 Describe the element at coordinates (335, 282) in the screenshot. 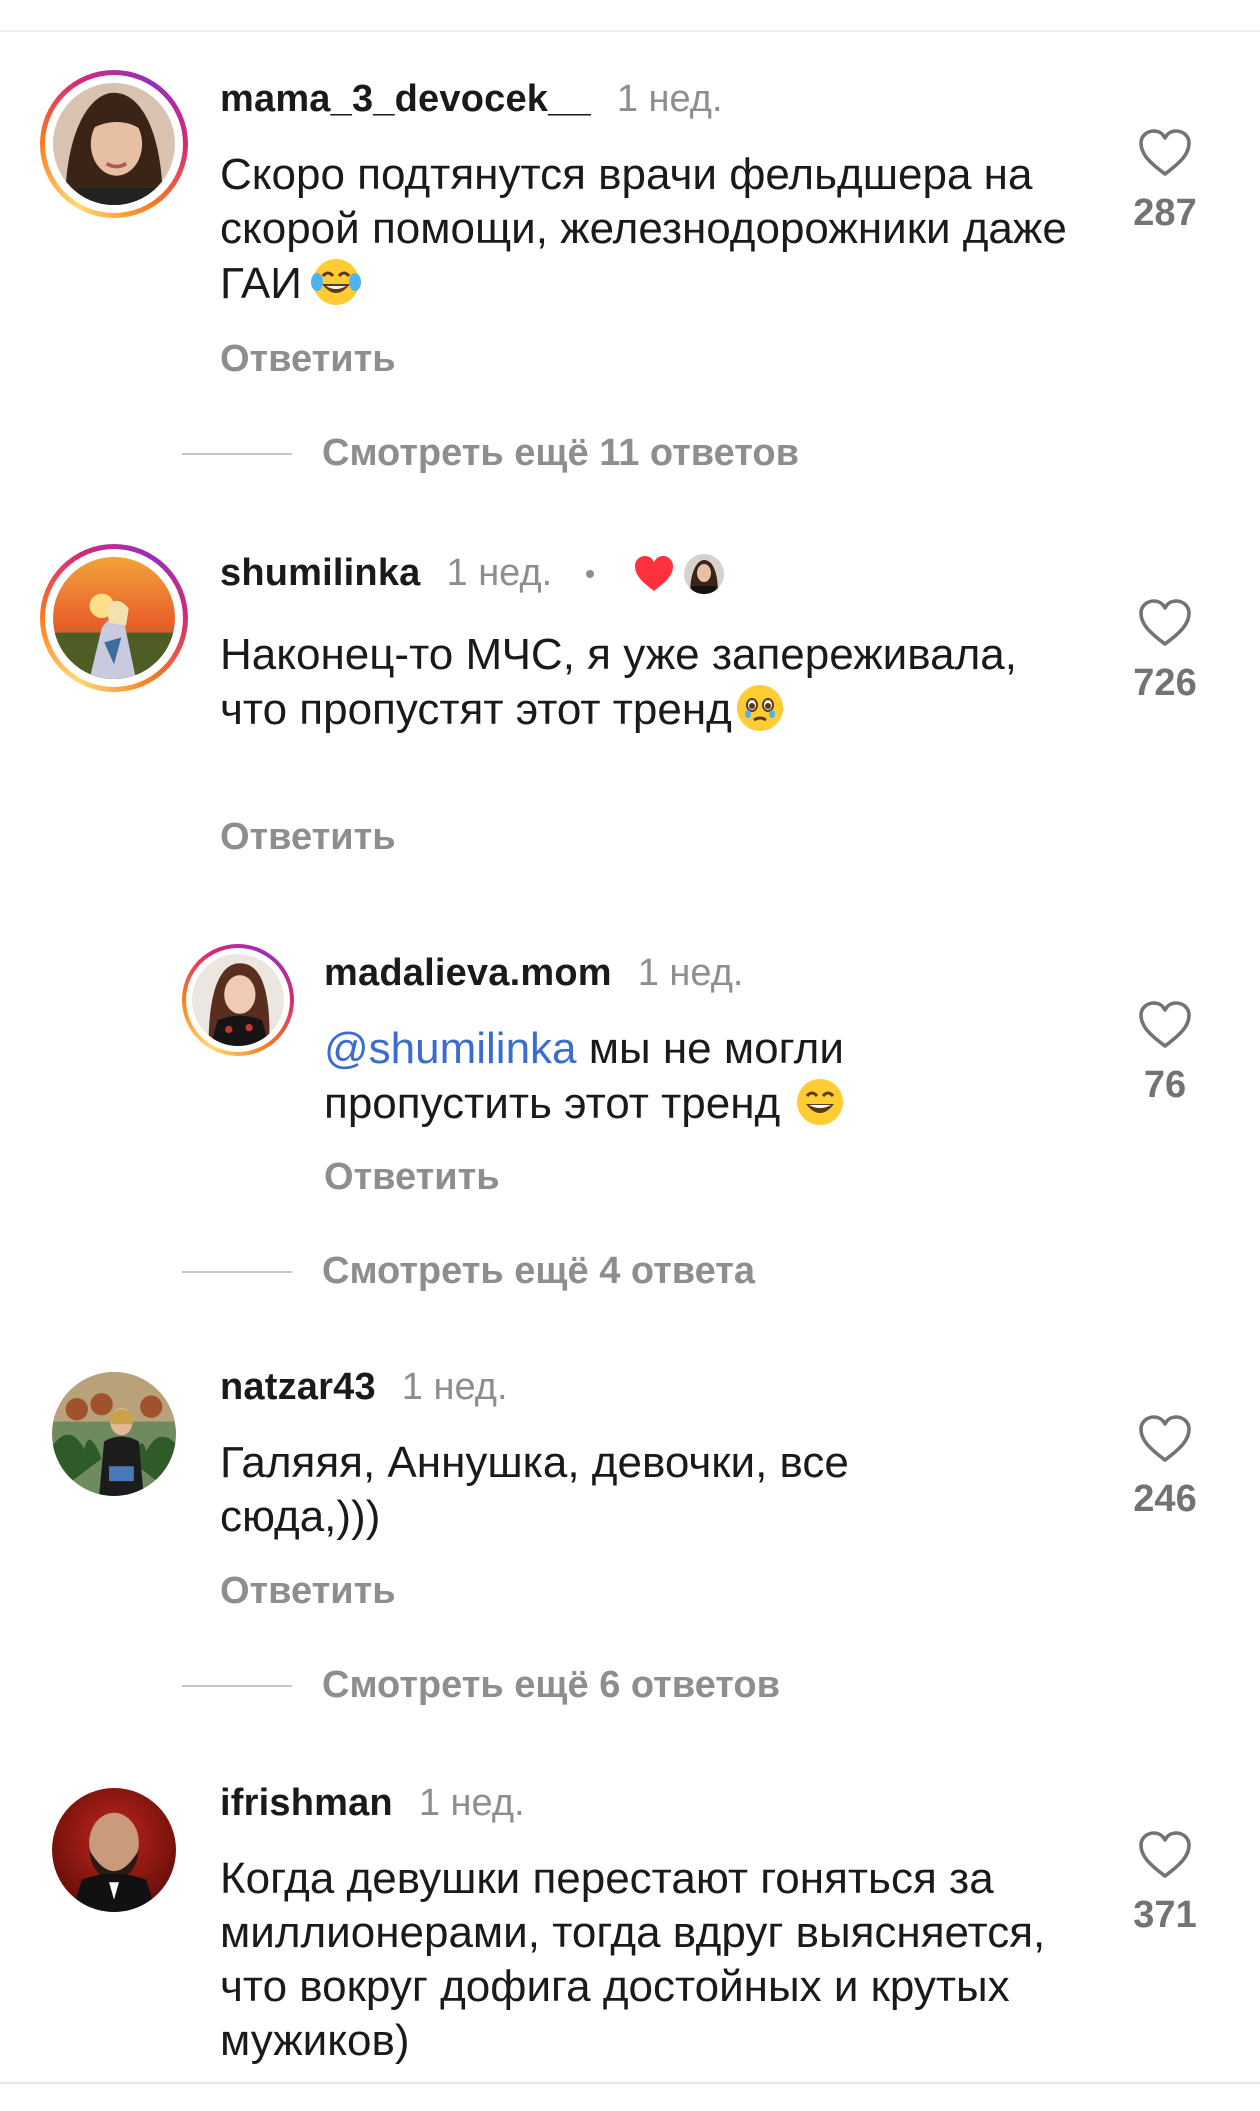

I see `face-with-tears-of-joy-icon` at that location.